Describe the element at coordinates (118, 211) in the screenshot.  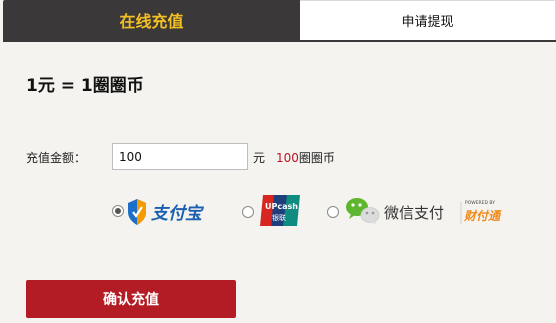
I see `alipay-radio` at that location.